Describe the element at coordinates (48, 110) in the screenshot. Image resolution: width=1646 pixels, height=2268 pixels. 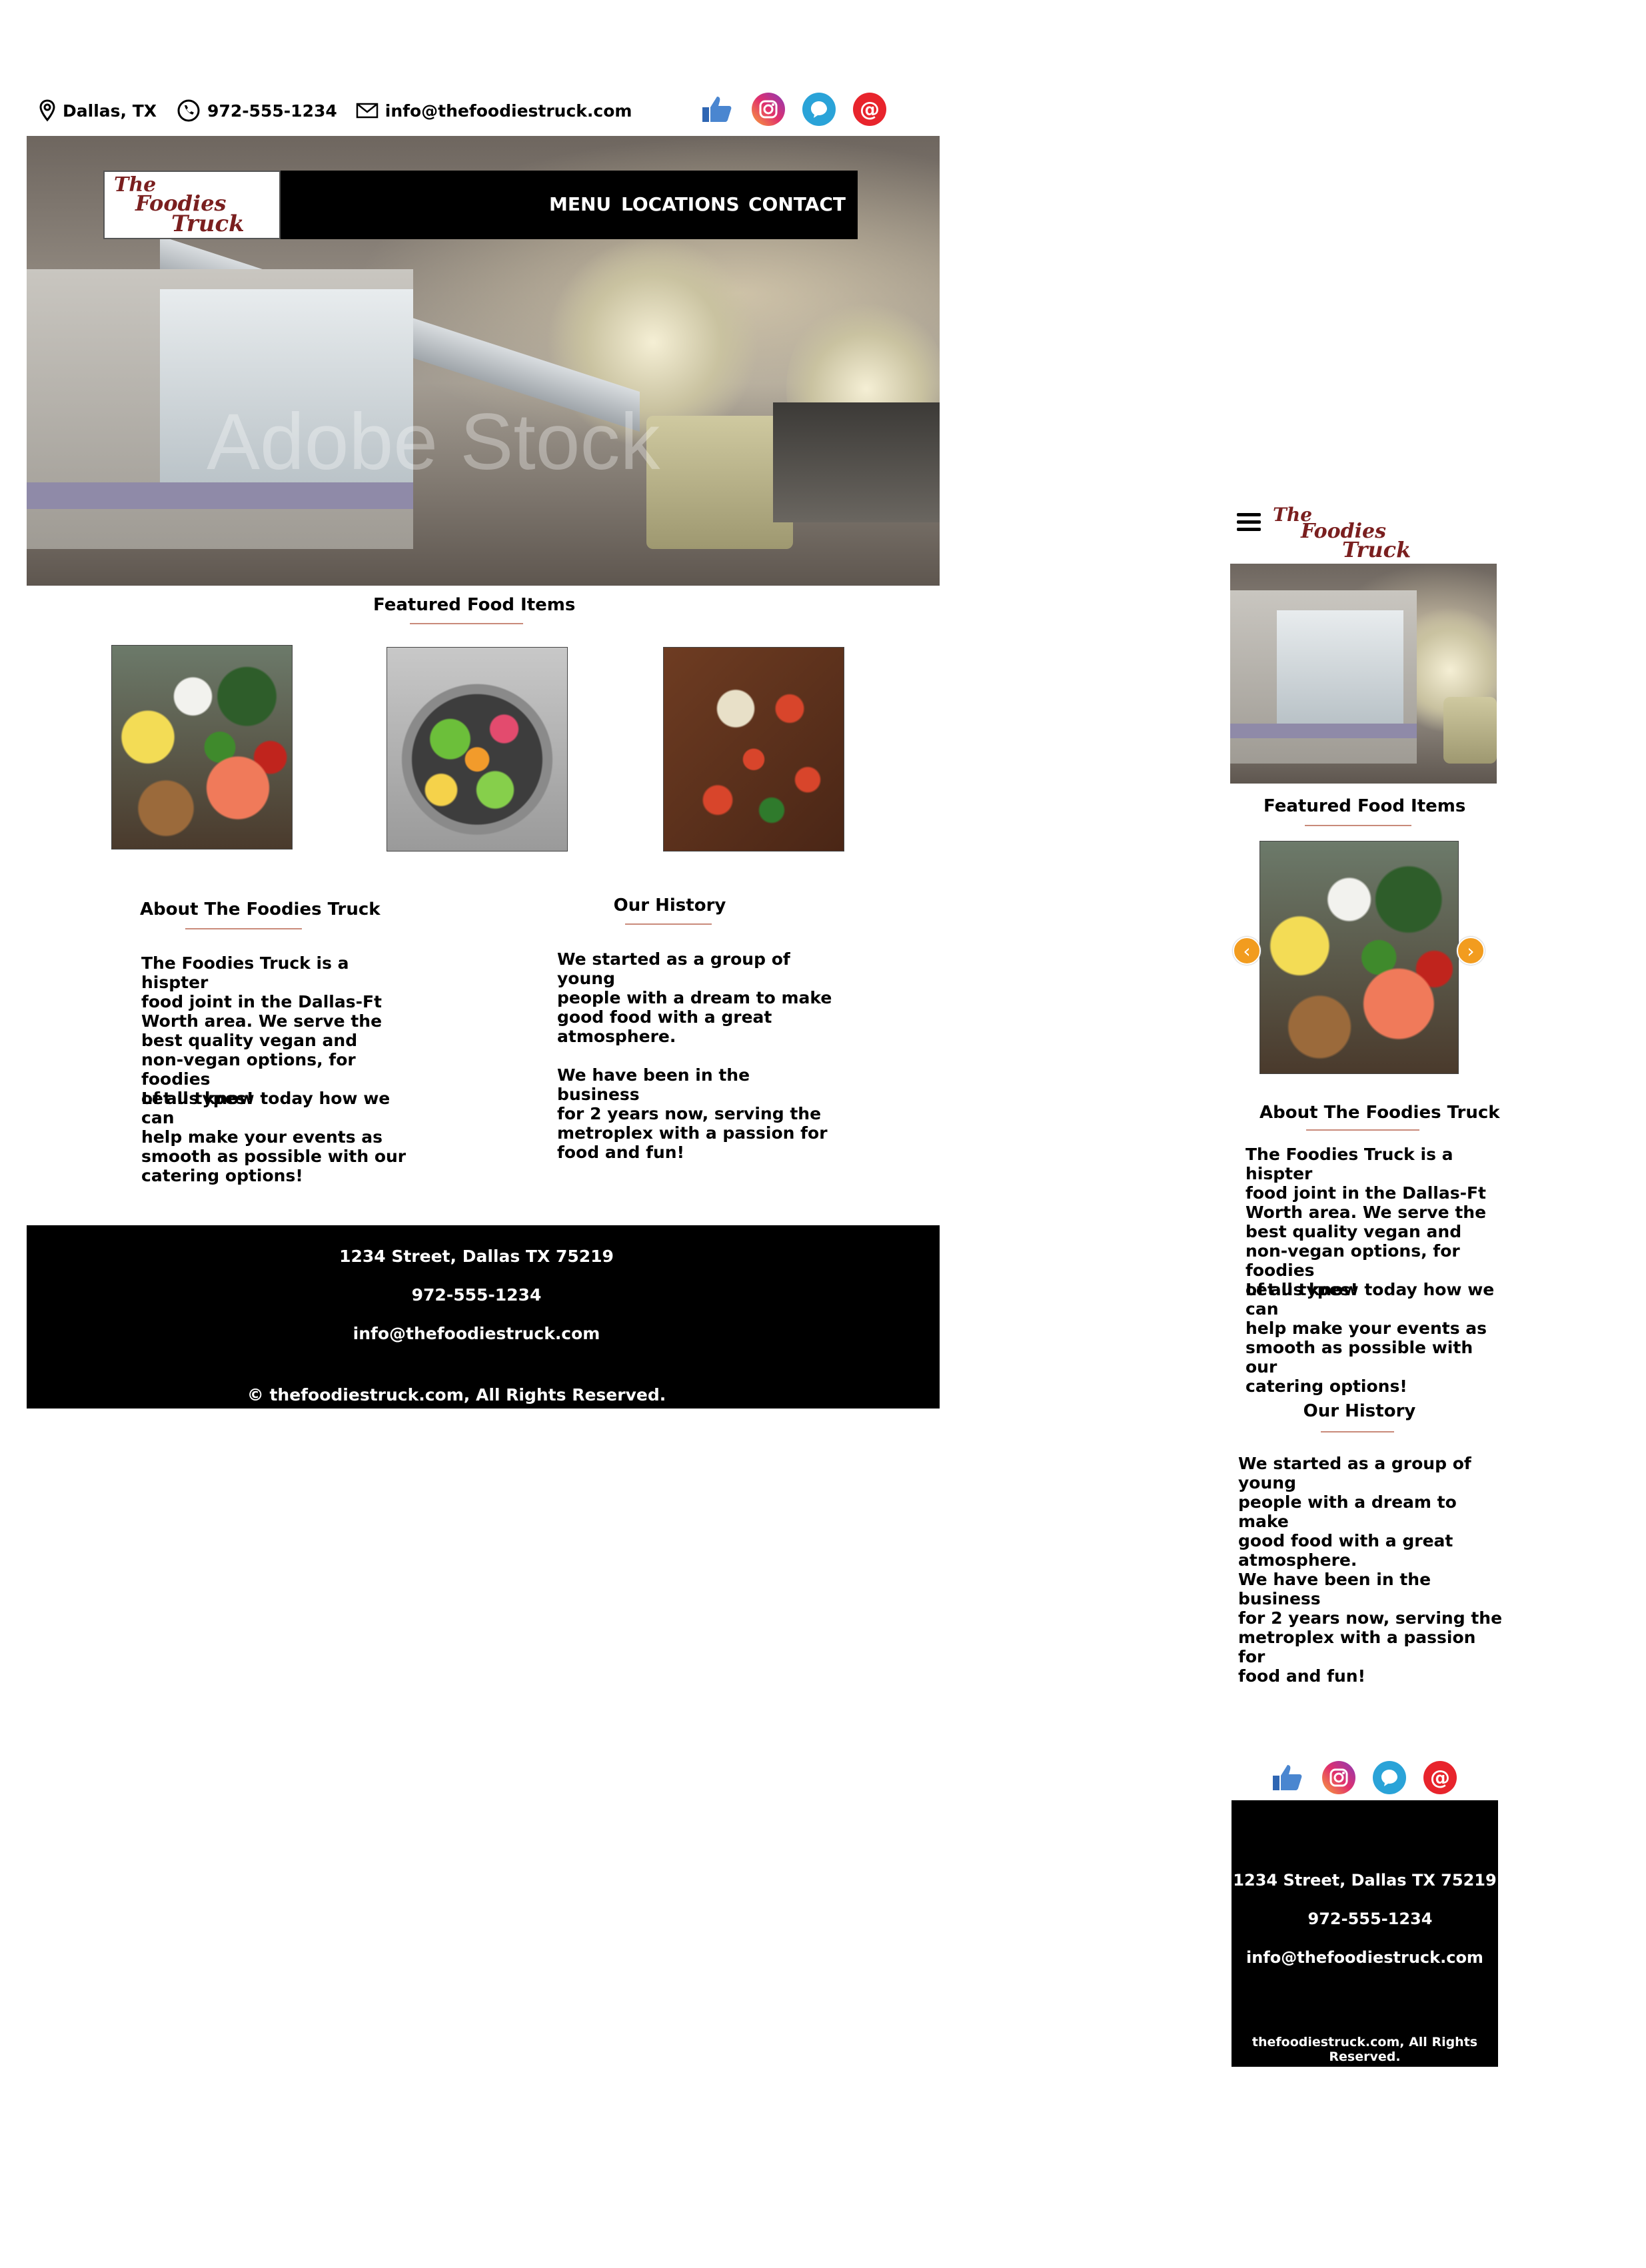
I see `location-pin-icon` at that location.